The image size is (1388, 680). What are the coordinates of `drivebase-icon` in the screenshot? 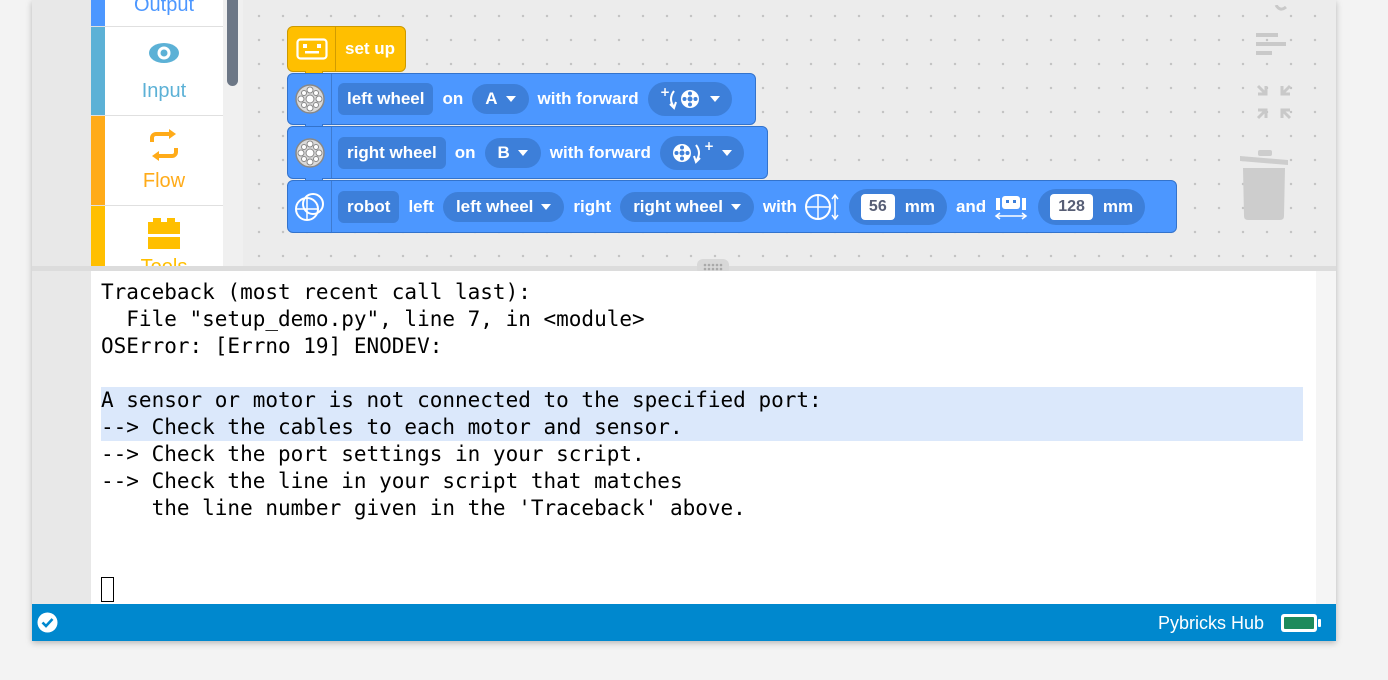 It's located at (310, 206).